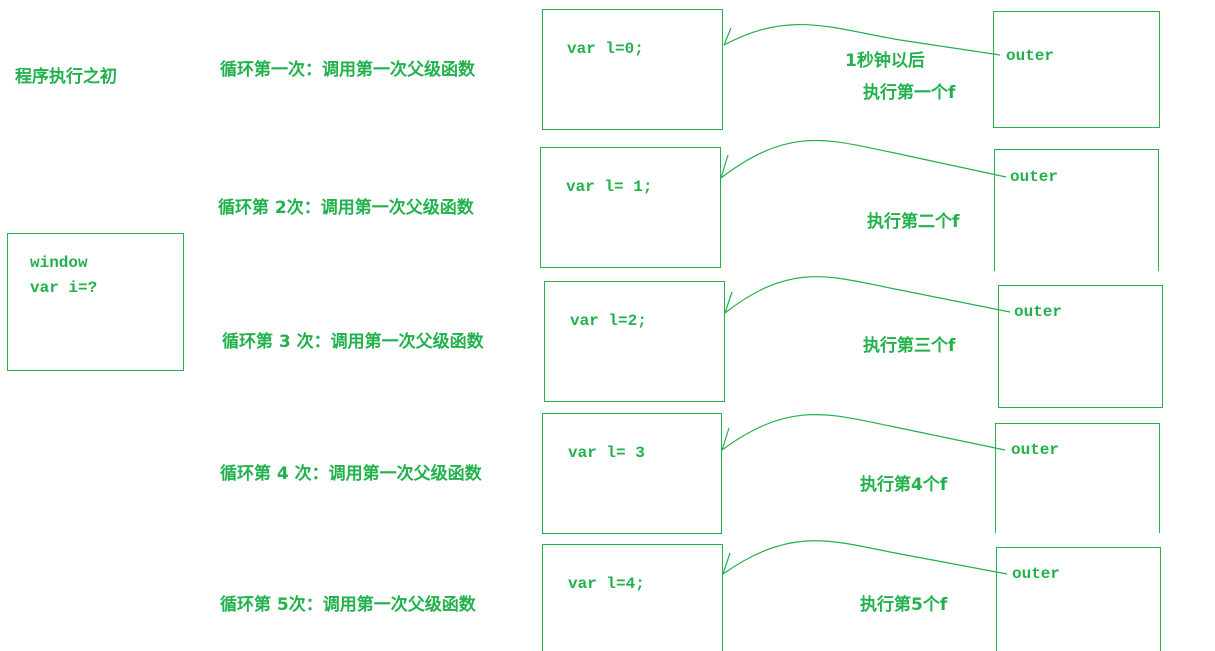 The width and height of the screenshot is (1215, 651). What do you see at coordinates (630, 207) in the screenshot?
I see `scope-box-2: var l= 1;` at bounding box center [630, 207].